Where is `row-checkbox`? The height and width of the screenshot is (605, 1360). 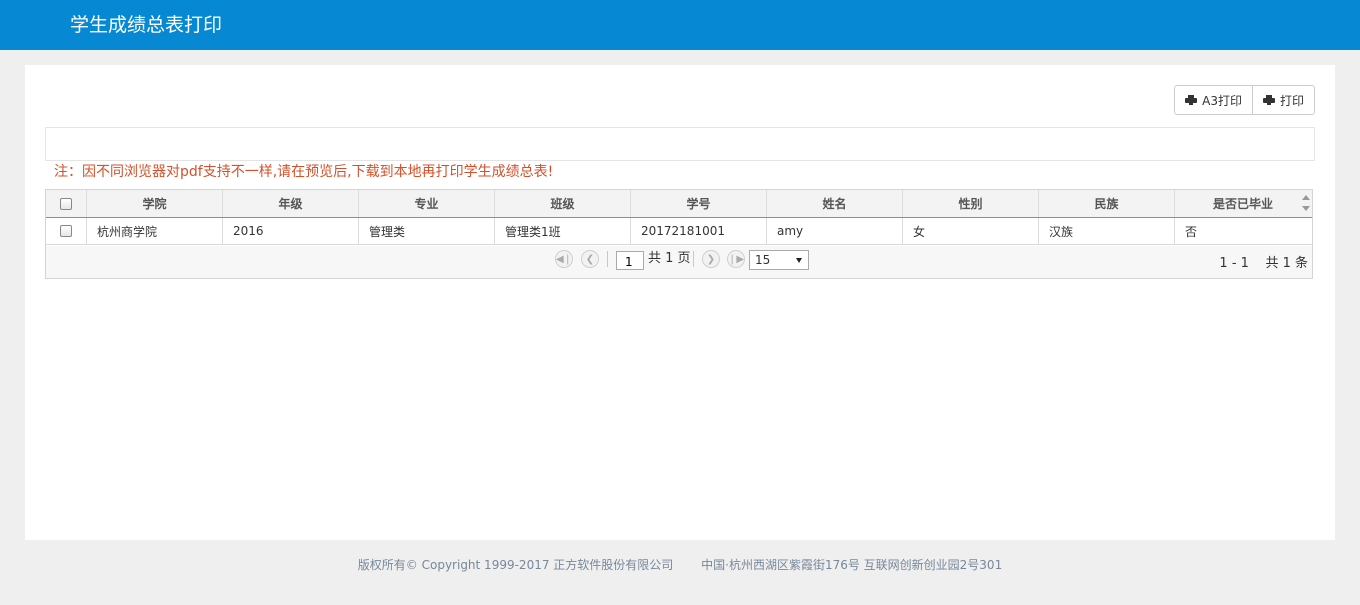 row-checkbox is located at coordinates (66, 231).